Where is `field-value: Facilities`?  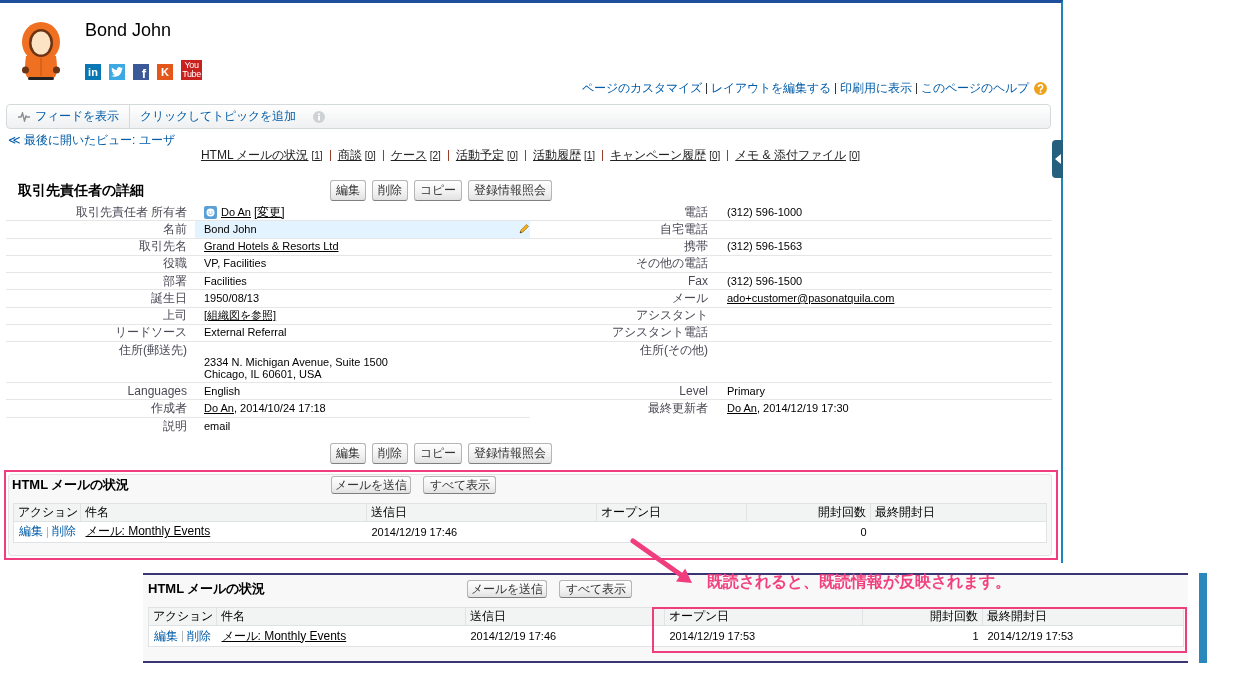
field-value: Facilities is located at coordinates (225, 281).